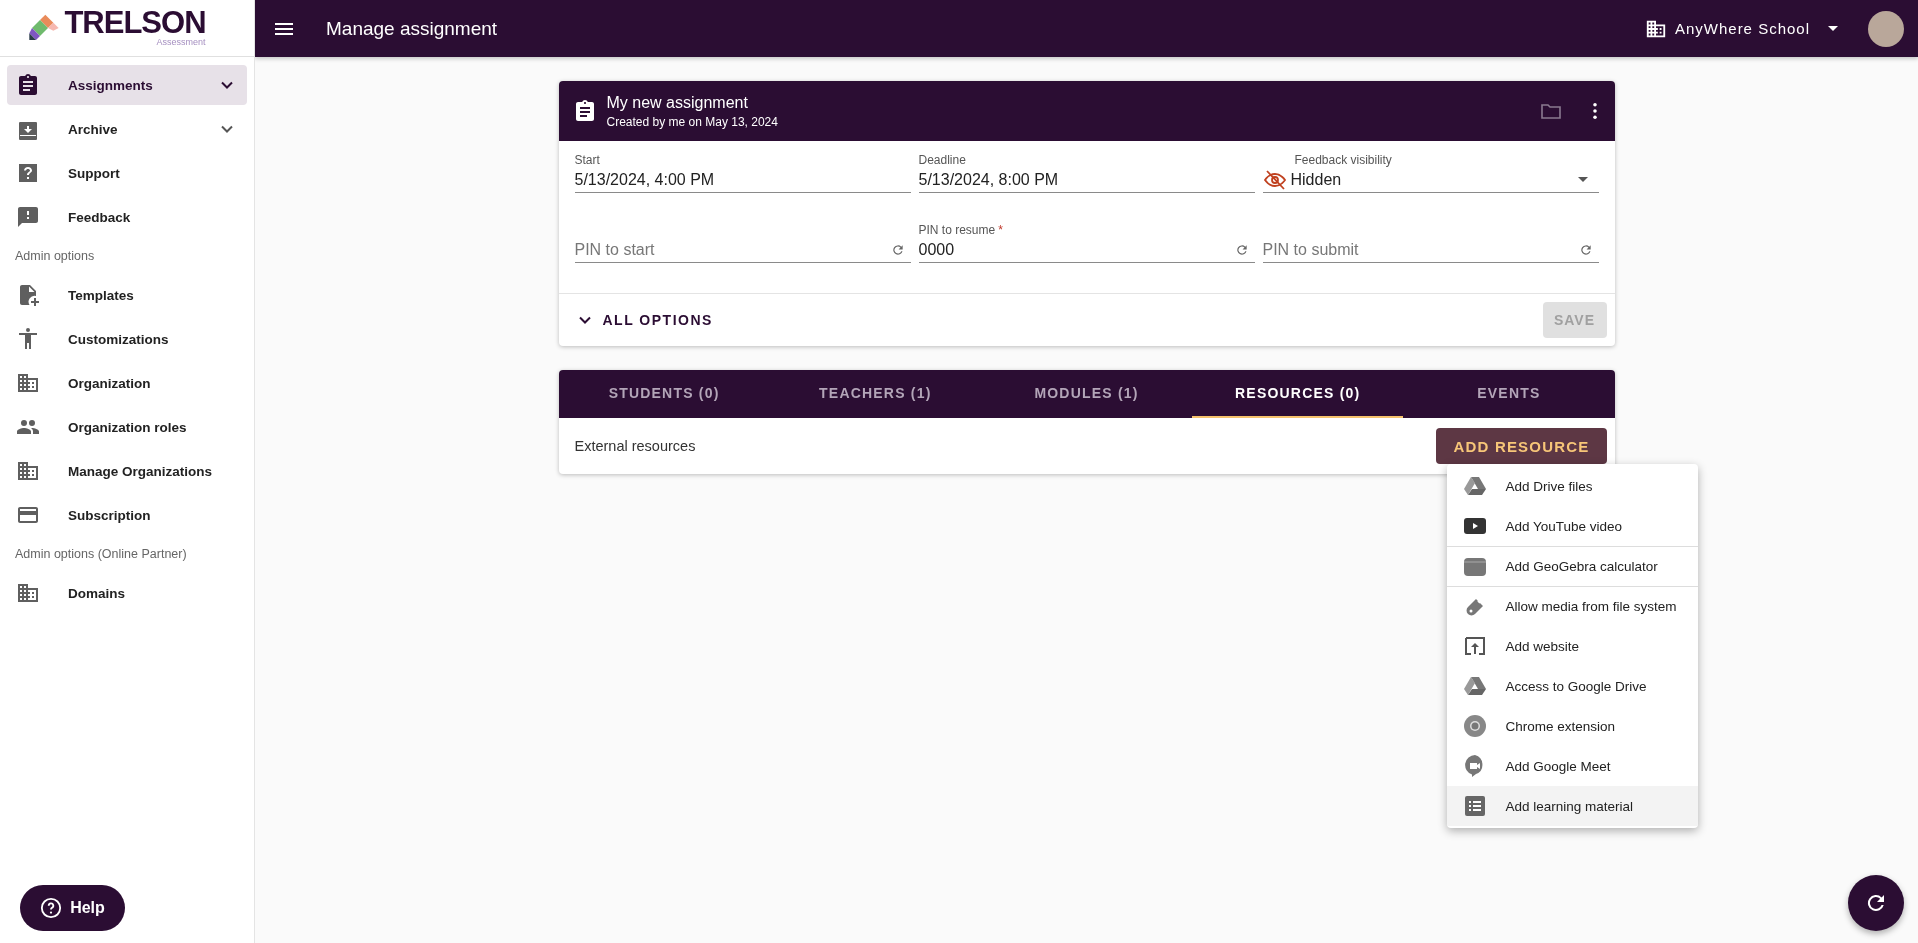  Describe the element at coordinates (93, 129) in the screenshot. I see `sidebar-label: Archive` at that location.